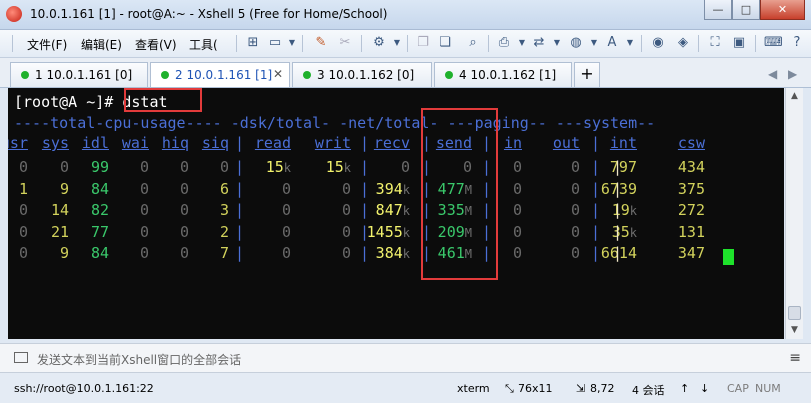 This screenshot has height=403, width=811. What do you see at coordinates (14, 14) in the screenshot?
I see `xshell-app-icon` at bounding box center [14, 14].